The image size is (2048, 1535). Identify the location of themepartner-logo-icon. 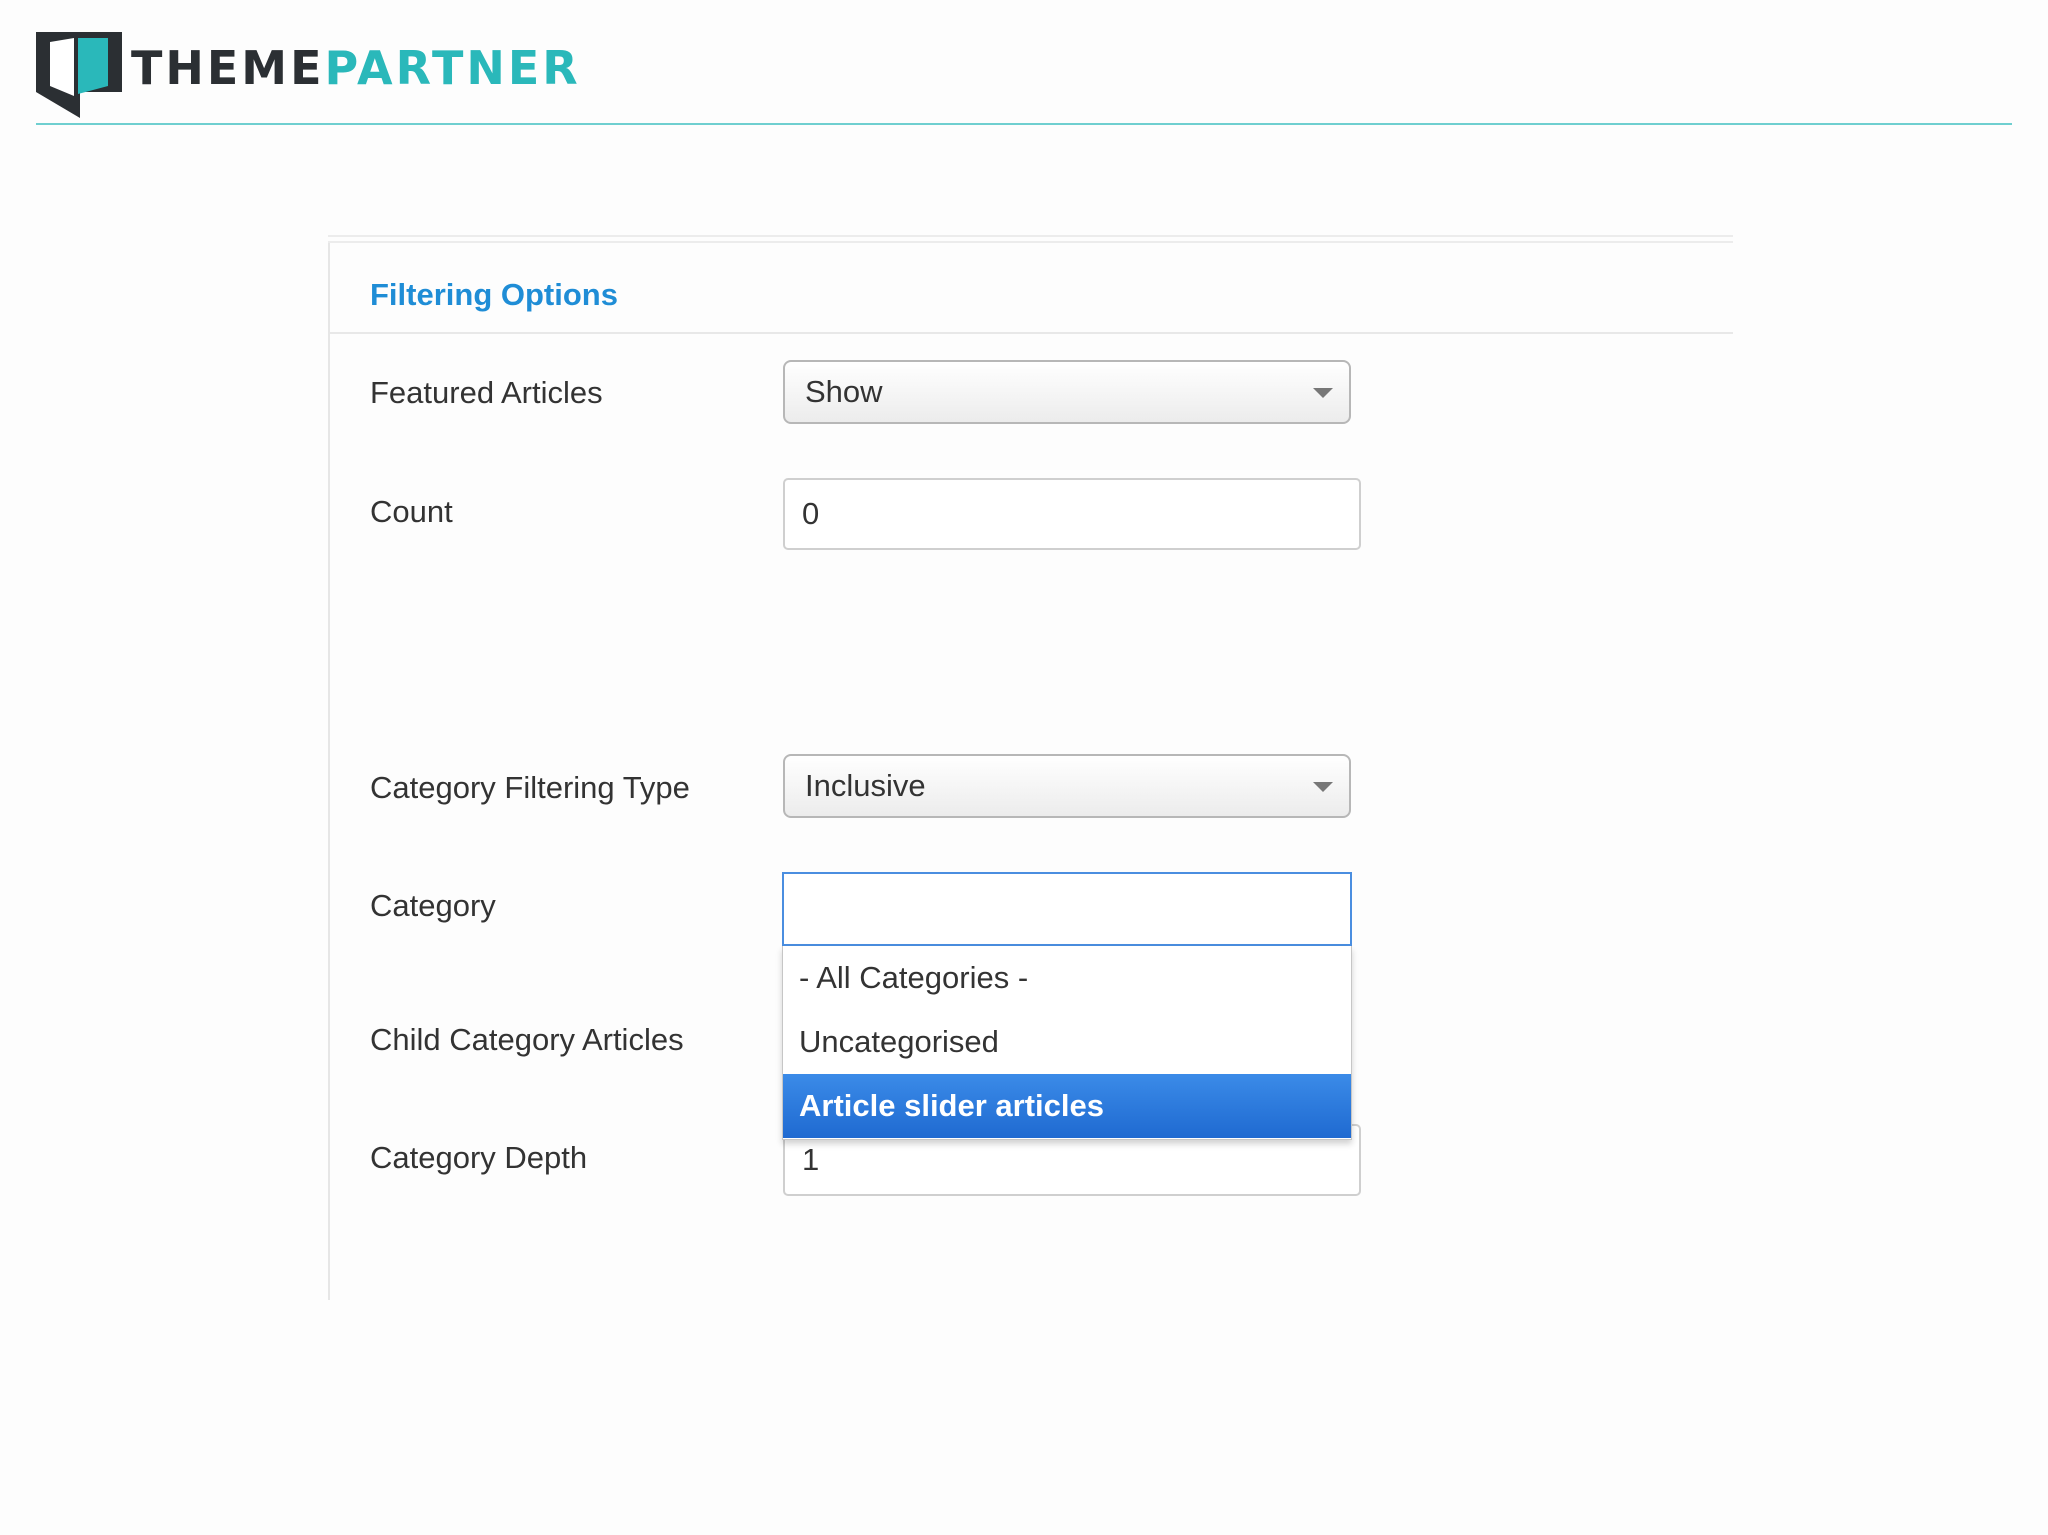
(79, 75).